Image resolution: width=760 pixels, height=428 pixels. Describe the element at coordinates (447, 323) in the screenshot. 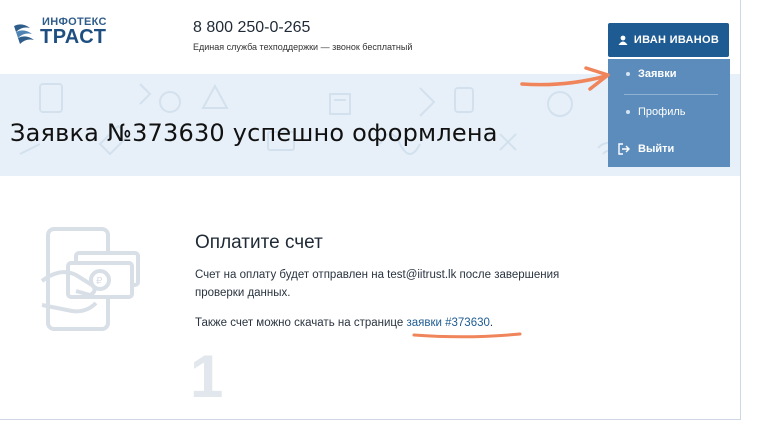

I see `order-link: заявки #373630` at that location.